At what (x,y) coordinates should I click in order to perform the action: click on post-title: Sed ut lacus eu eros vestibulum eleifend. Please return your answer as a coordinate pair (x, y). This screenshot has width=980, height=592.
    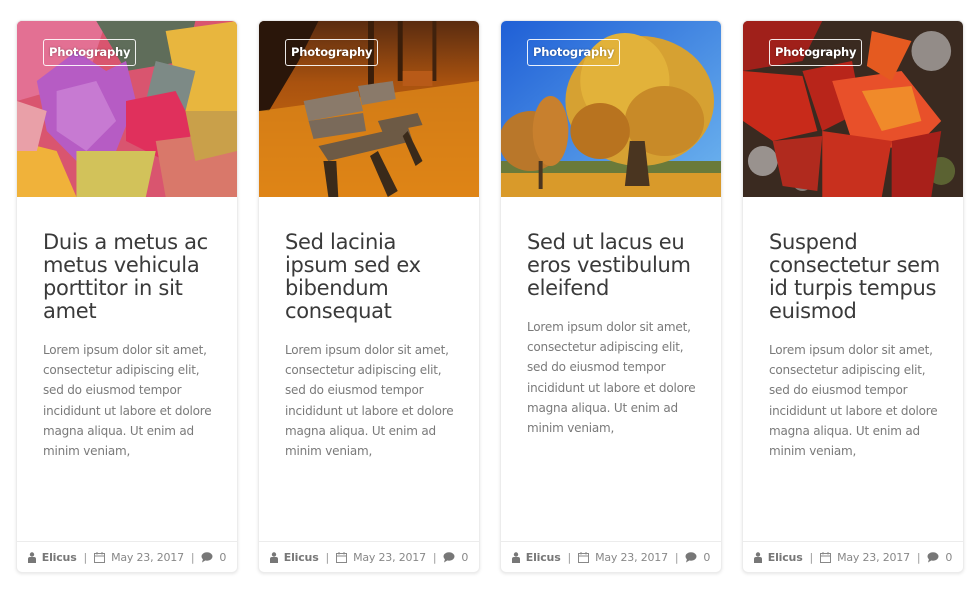
    Looking at the image, I should click on (615, 265).